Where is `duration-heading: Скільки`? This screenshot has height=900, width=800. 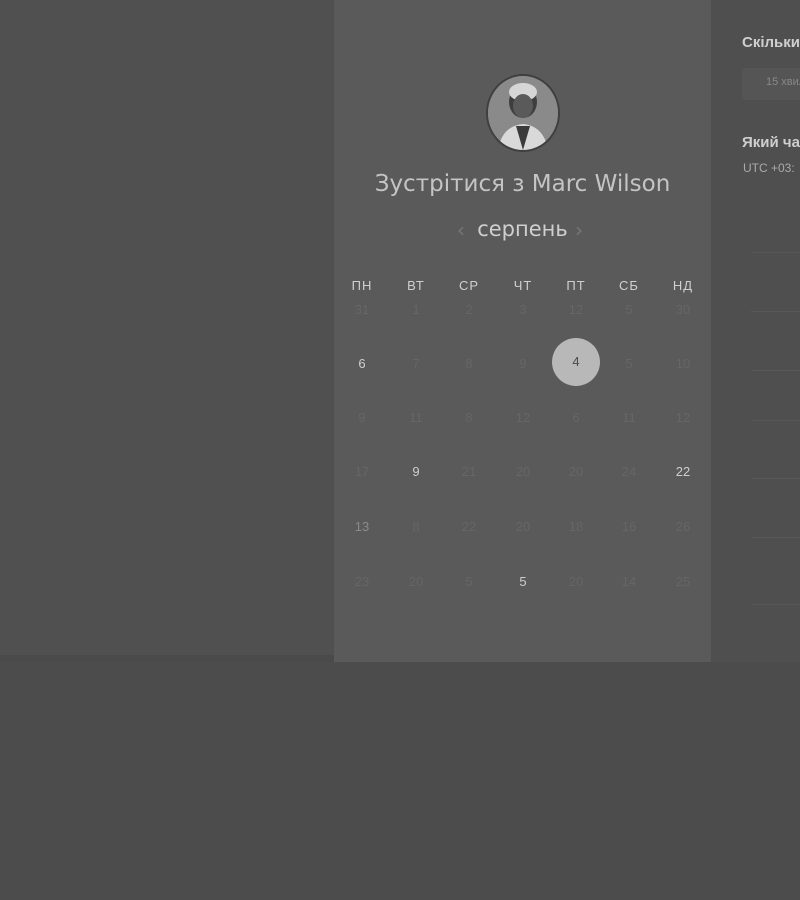
duration-heading: Скільки is located at coordinates (771, 42).